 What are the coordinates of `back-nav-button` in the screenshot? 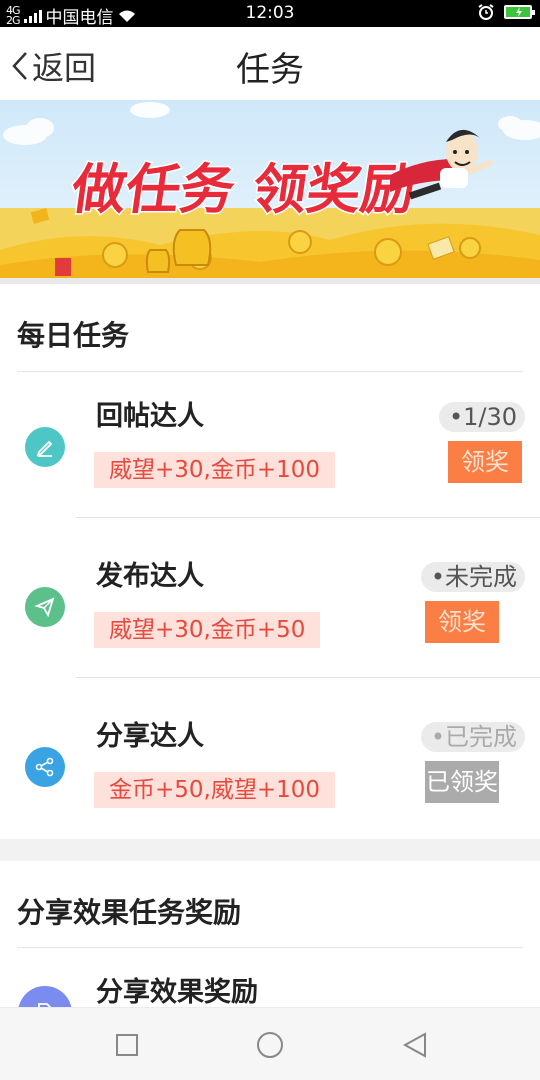 It's located at (415, 1045).